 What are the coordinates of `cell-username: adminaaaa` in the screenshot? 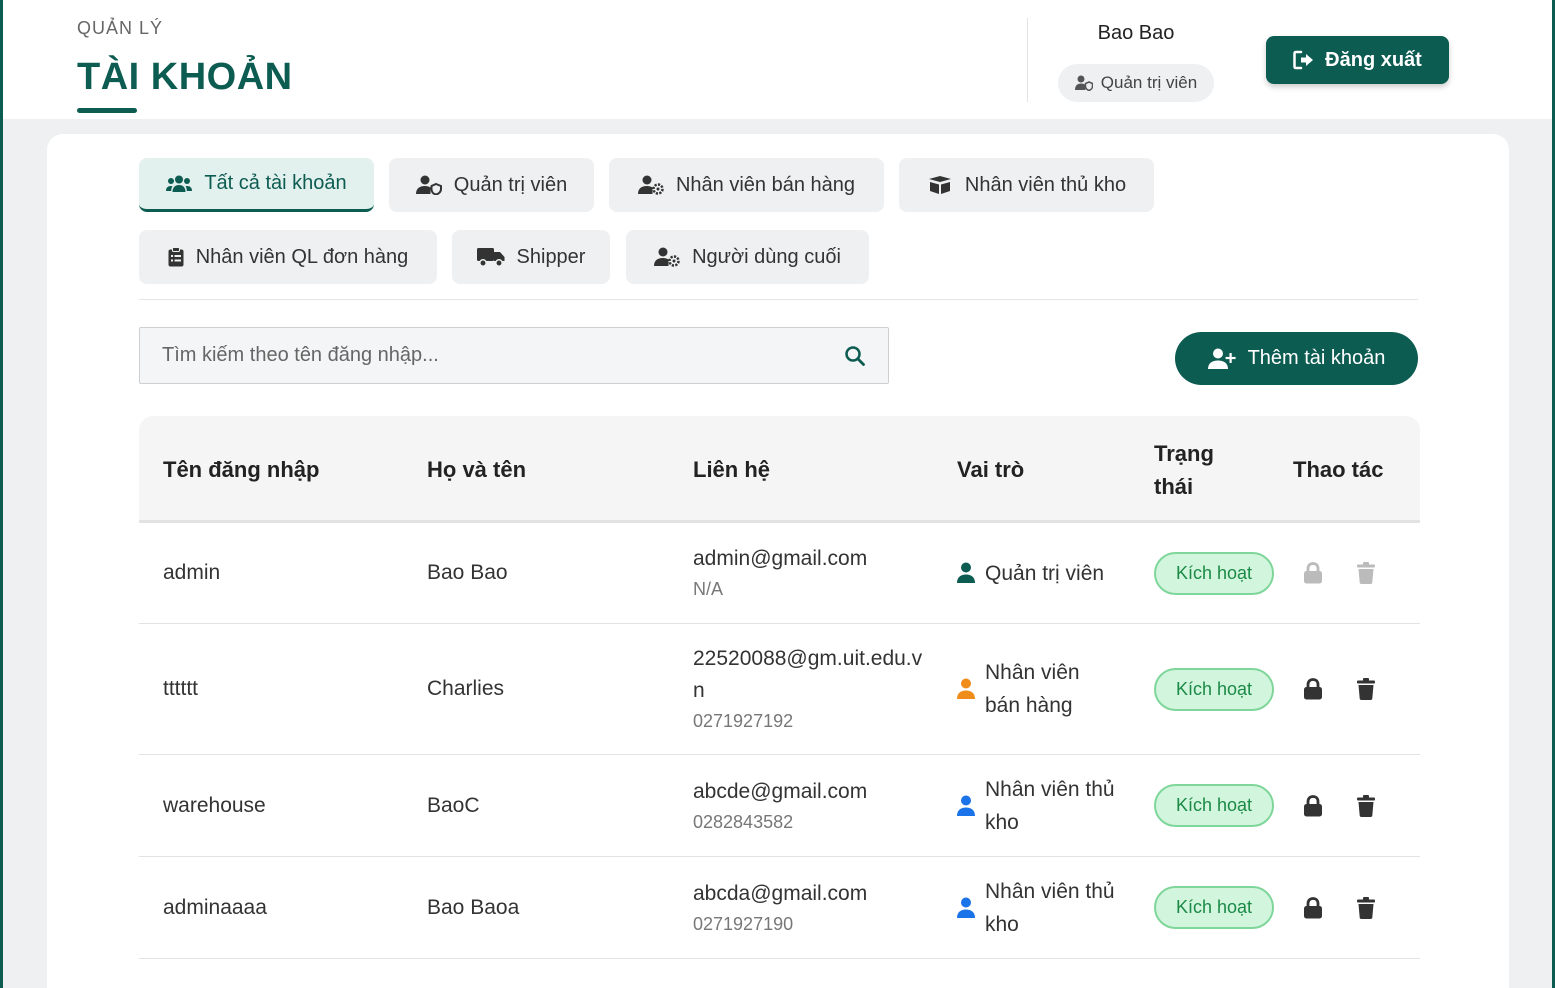 It's located at (215, 907).